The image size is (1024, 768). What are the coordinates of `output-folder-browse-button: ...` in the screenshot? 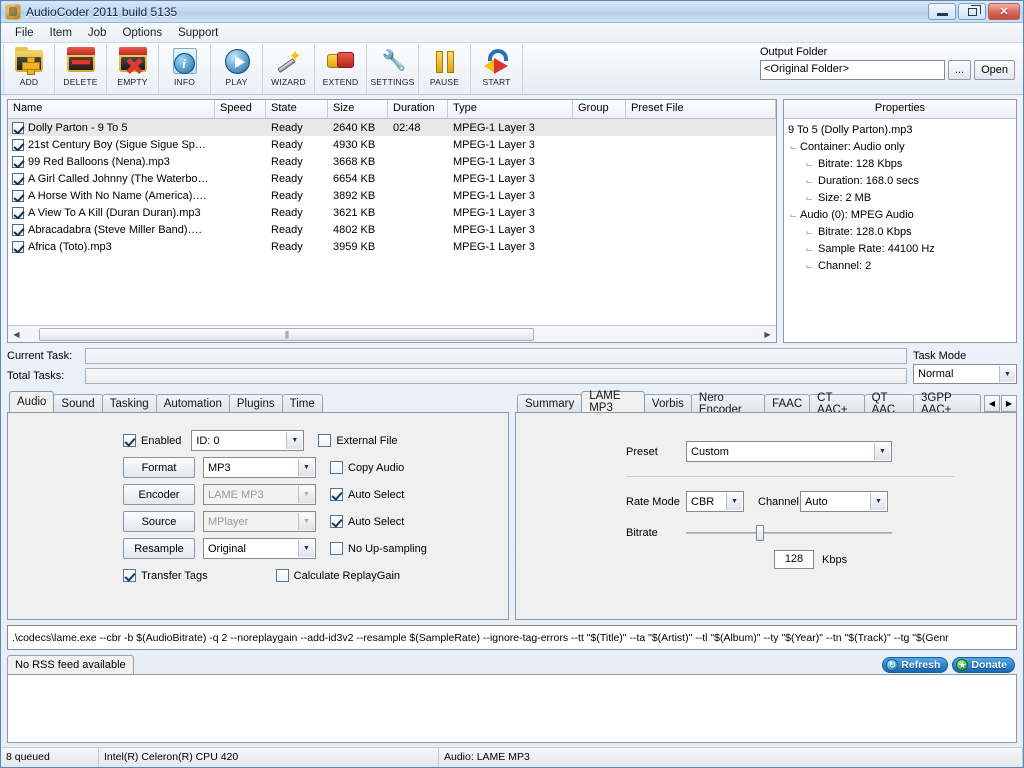 It's located at (959, 70).